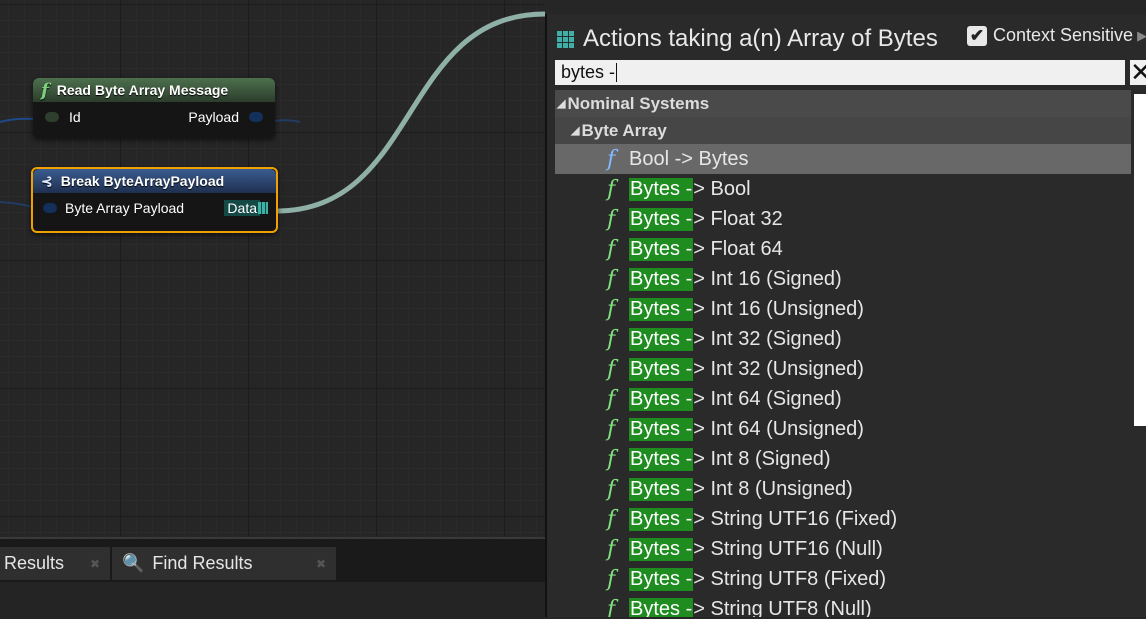 The width and height of the screenshot is (1146, 619). I want to click on tab-label: Find Results, so click(202, 563).